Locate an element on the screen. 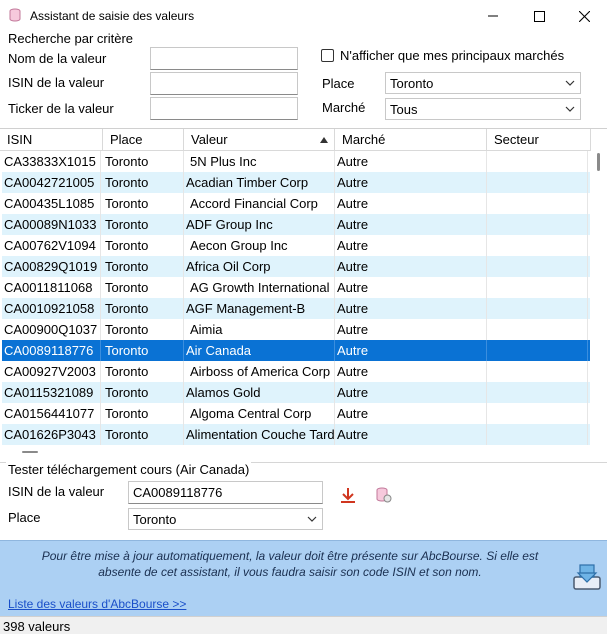  minimize-button is located at coordinates (493, 16).